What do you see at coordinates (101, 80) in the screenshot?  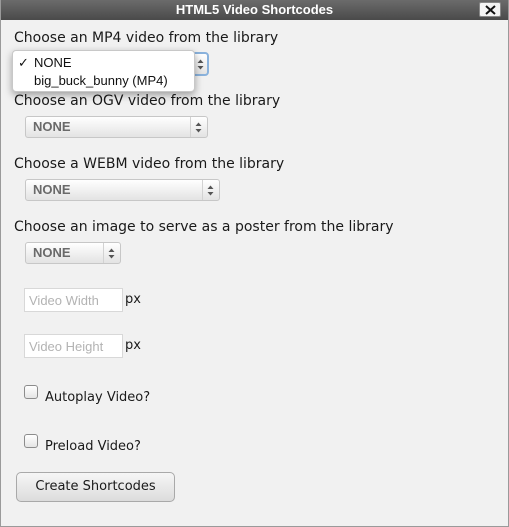 I see `mp4-option-big-buck-bunny: big_buck_bunny (MP4)` at bounding box center [101, 80].